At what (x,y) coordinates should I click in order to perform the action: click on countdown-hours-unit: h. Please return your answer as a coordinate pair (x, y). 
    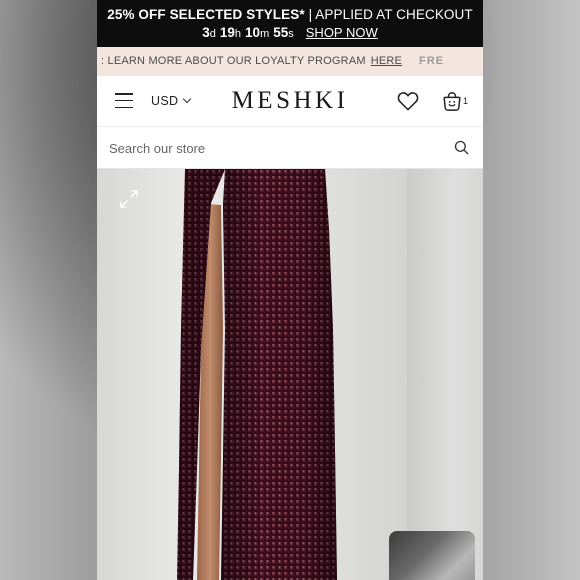
    Looking at the image, I should click on (238, 34).